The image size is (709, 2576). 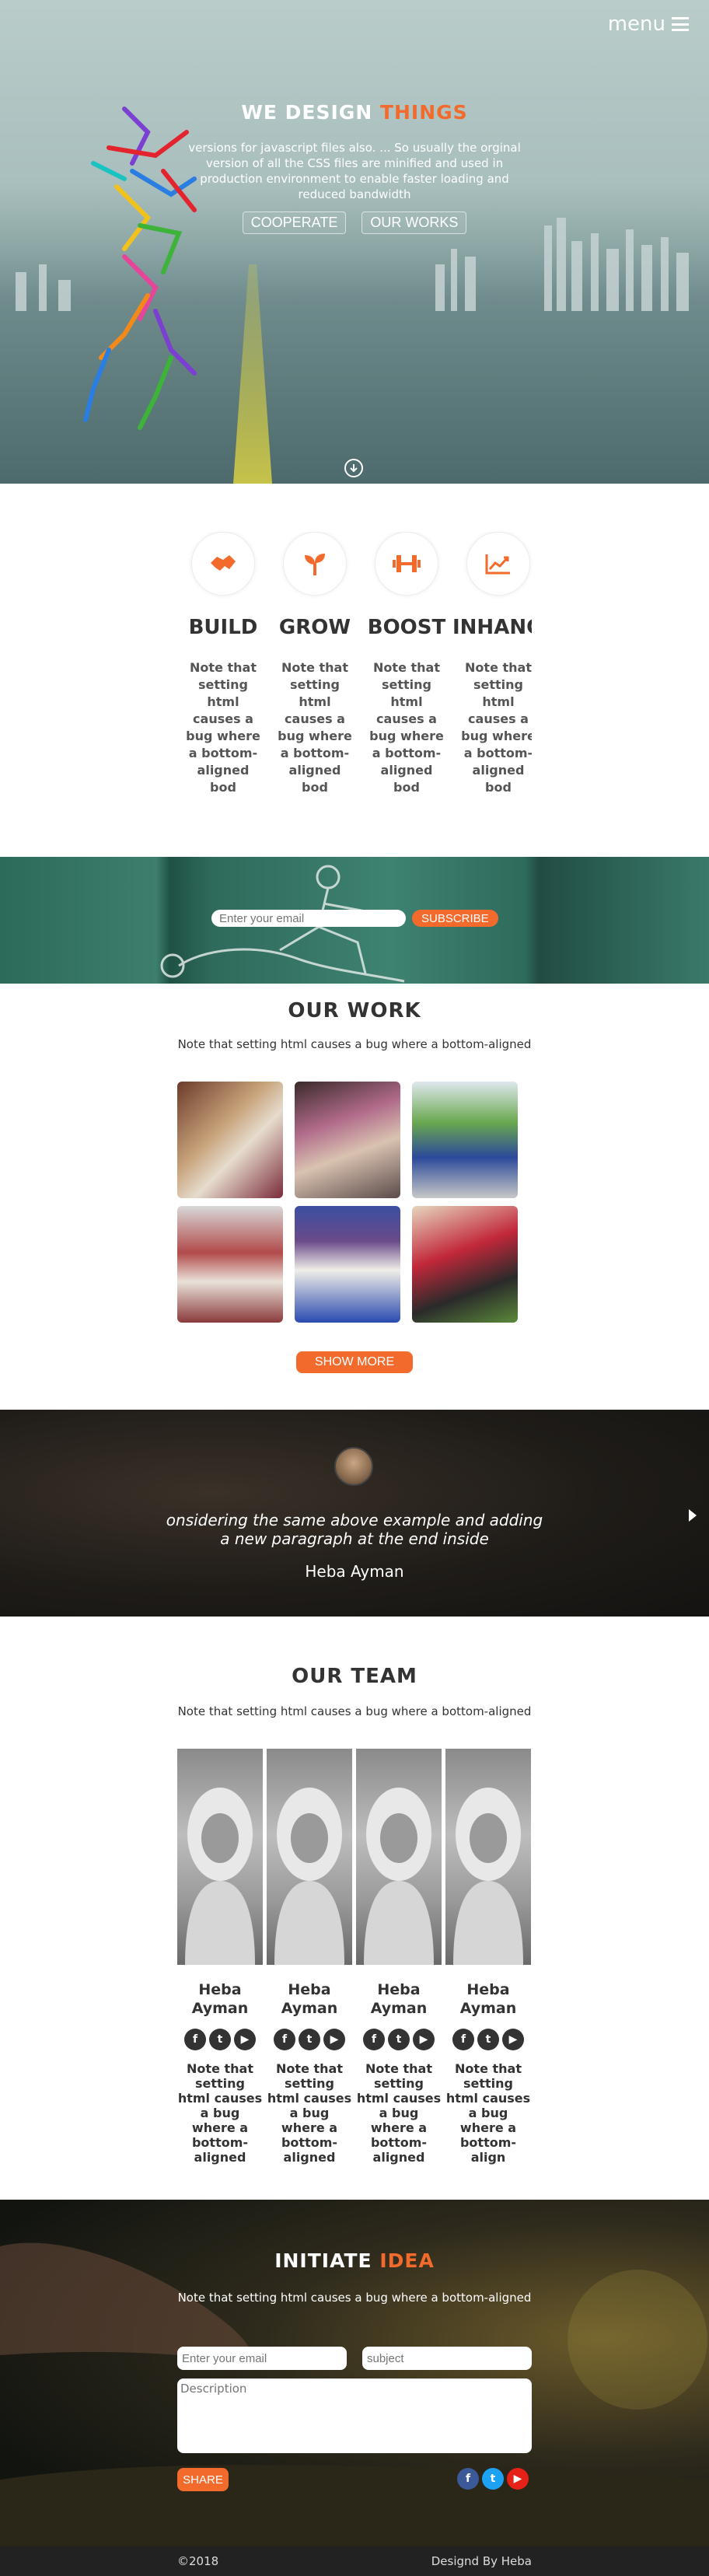 I want to click on subscribe-form: SUBSCRIBE, so click(x=354, y=918).